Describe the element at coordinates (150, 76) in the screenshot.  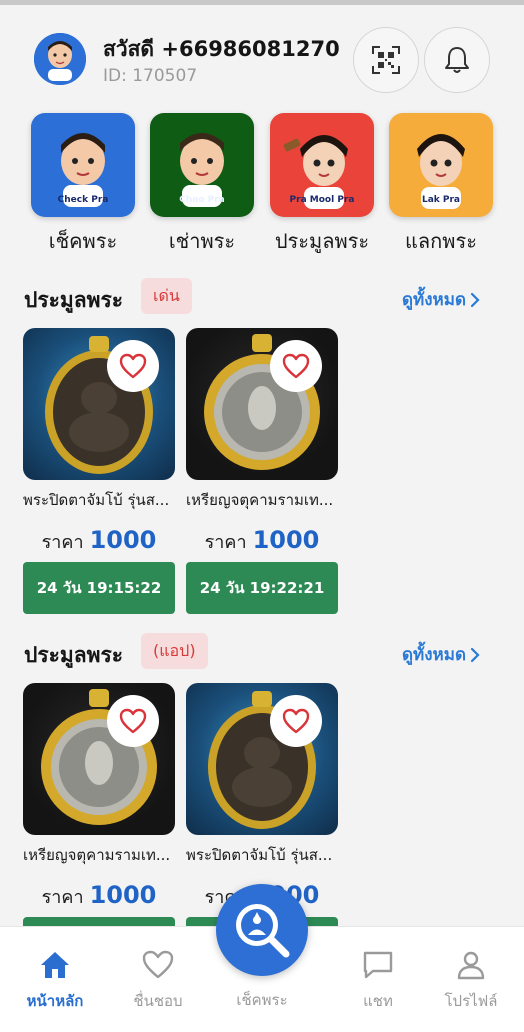
I see `user-id: ID: 170507` at that location.